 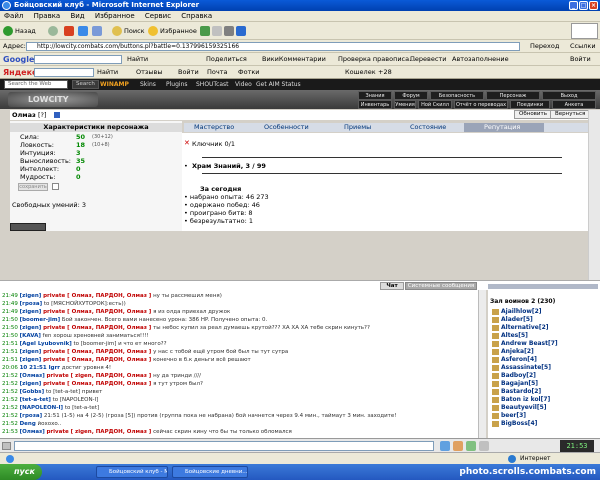 I want to click on close-button: ×, so click(x=593, y=5).